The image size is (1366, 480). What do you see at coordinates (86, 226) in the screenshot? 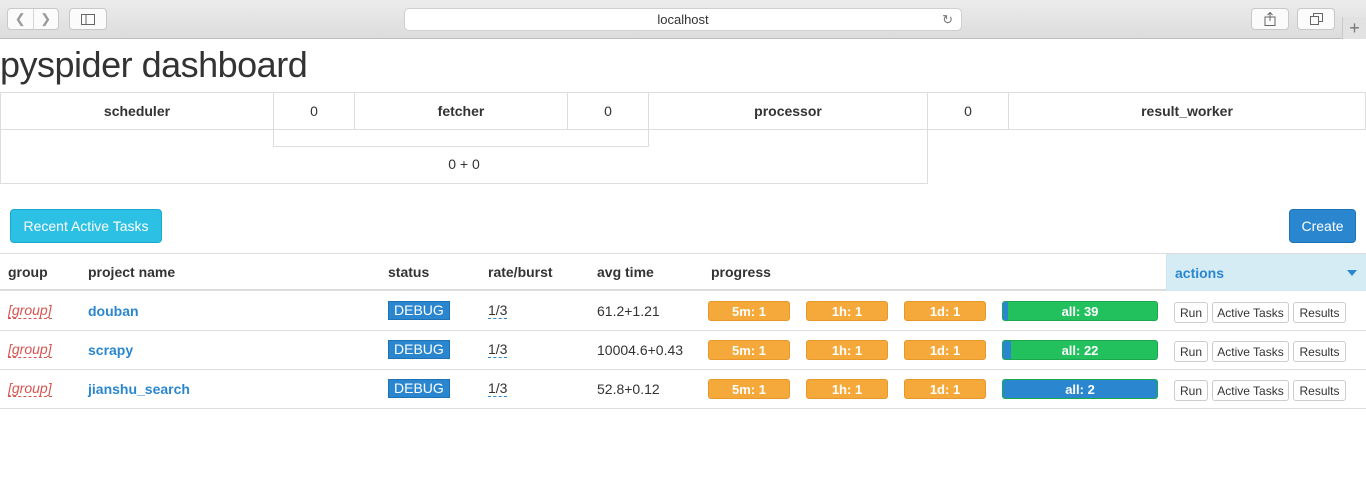
I see `recent-active-tasks-button: Recent Active Tasks` at bounding box center [86, 226].